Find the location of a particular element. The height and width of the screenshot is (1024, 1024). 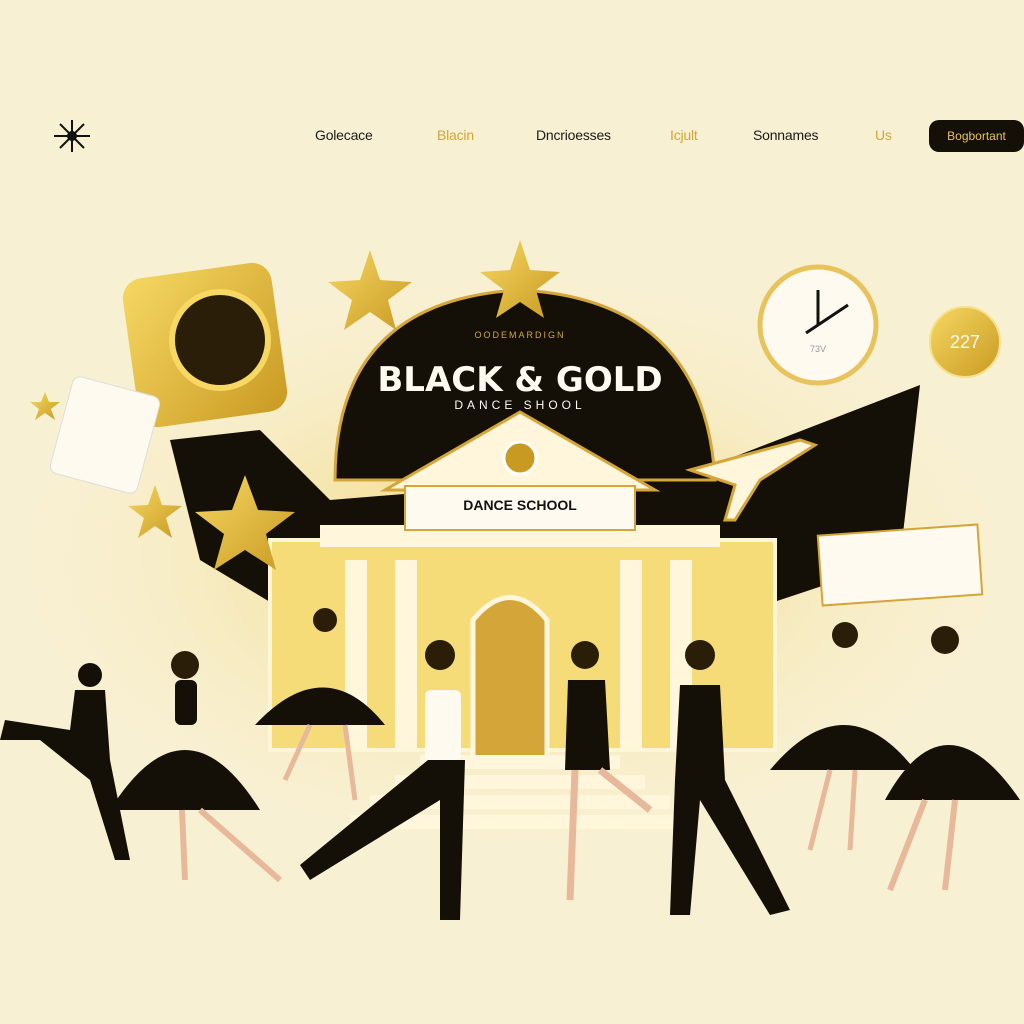

nav-item-golecace: Golecace is located at coordinates (344, 135).